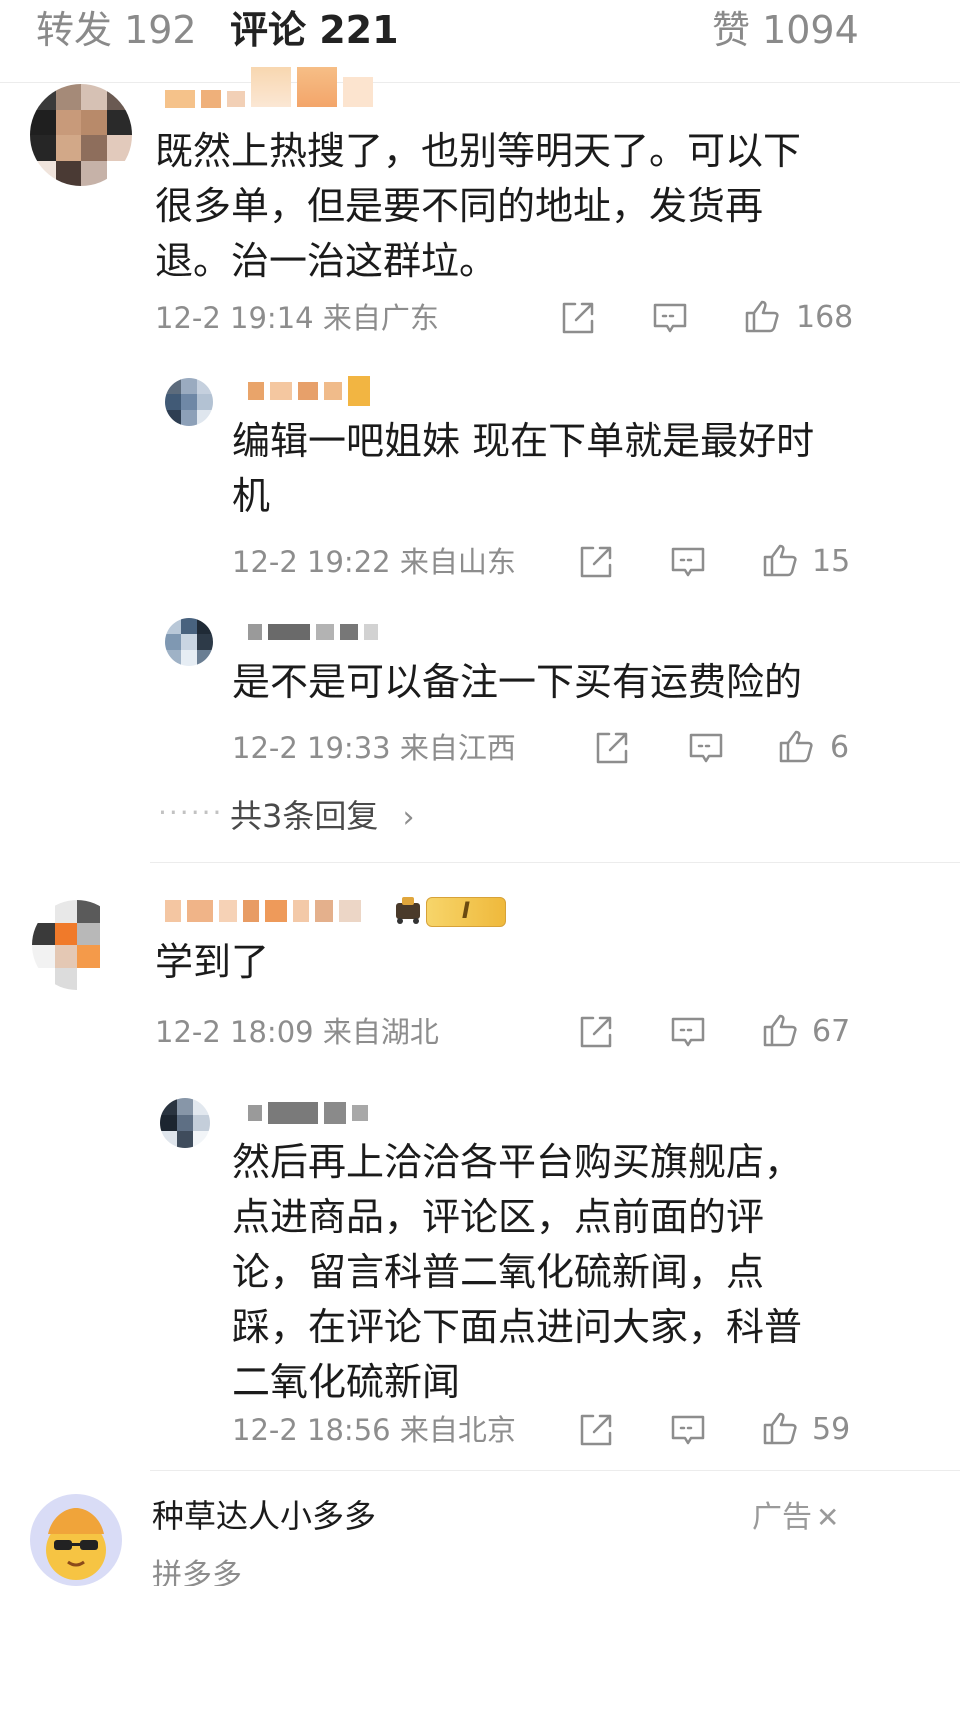 The height and width of the screenshot is (1719, 960). I want to click on like-count: 67, so click(831, 1031).